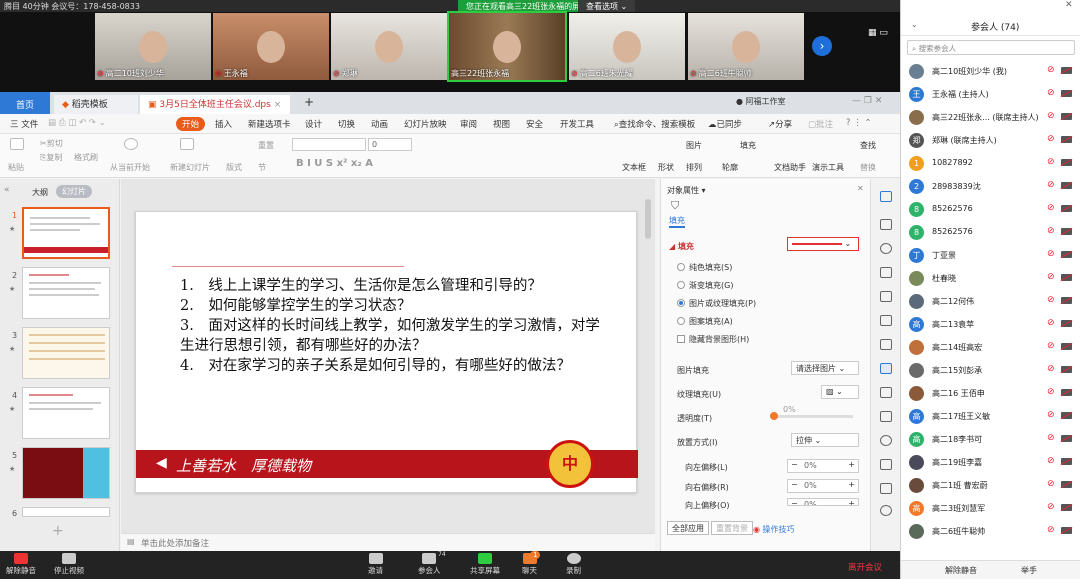 This screenshot has width=1080, height=579. Describe the element at coordinates (748, 145) in the screenshot. I see `fill-button: 填充` at that location.